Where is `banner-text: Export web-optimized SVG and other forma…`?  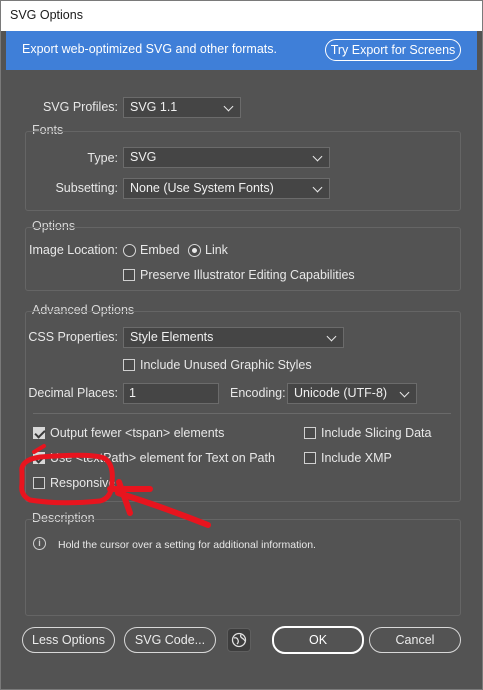
banner-text: Export web-optimized SVG and other forma… is located at coordinates (149, 49).